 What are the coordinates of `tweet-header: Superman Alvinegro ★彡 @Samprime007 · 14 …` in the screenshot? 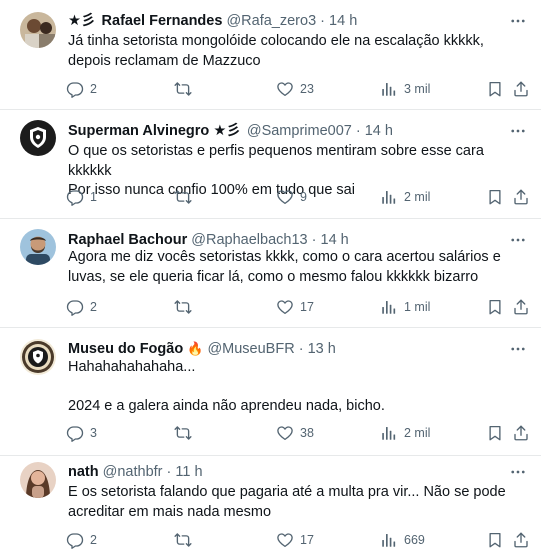 It's located at (282, 131).